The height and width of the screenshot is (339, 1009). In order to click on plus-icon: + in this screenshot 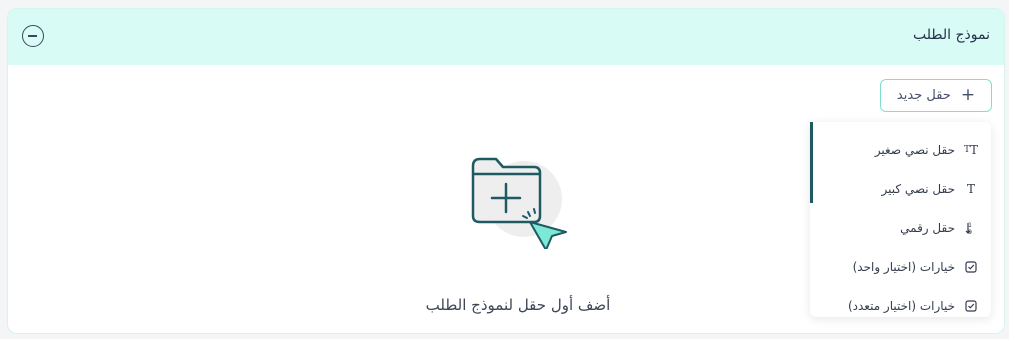, I will do `click(968, 95)`.